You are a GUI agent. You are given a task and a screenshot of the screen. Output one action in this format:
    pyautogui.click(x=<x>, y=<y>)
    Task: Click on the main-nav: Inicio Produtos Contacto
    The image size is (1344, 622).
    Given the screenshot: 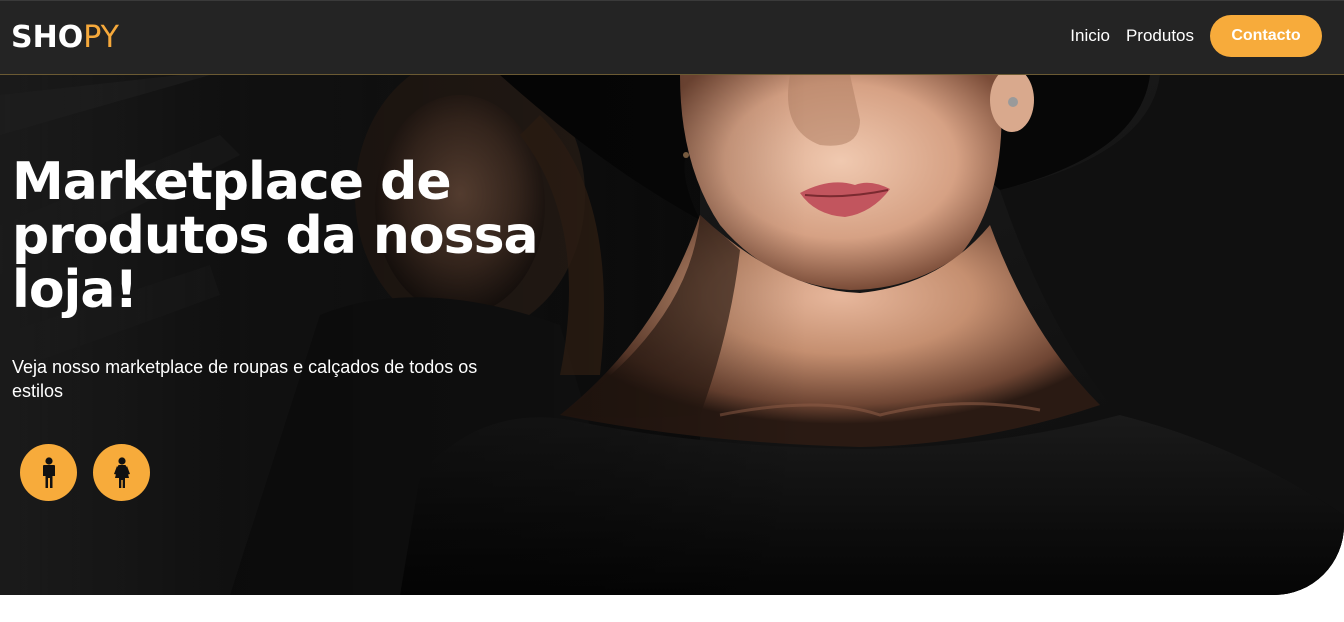 What is the action you would take?
    pyautogui.click(x=1196, y=36)
    